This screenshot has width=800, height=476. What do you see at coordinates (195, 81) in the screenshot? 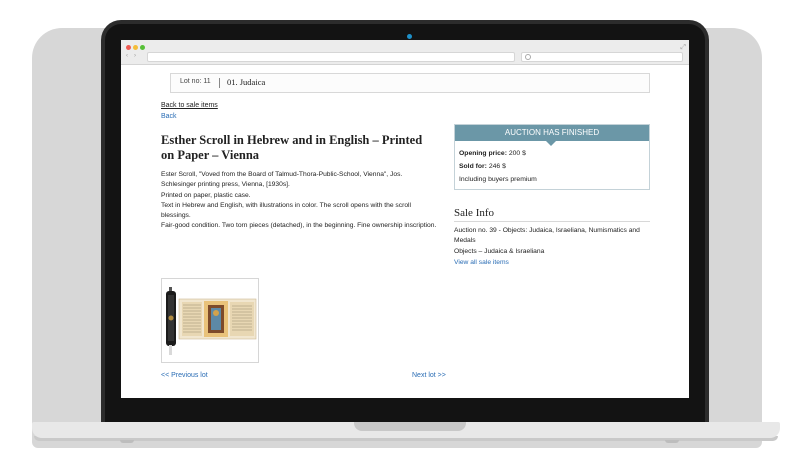
I see `lot-number: Lot no: 11` at bounding box center [195, 81].